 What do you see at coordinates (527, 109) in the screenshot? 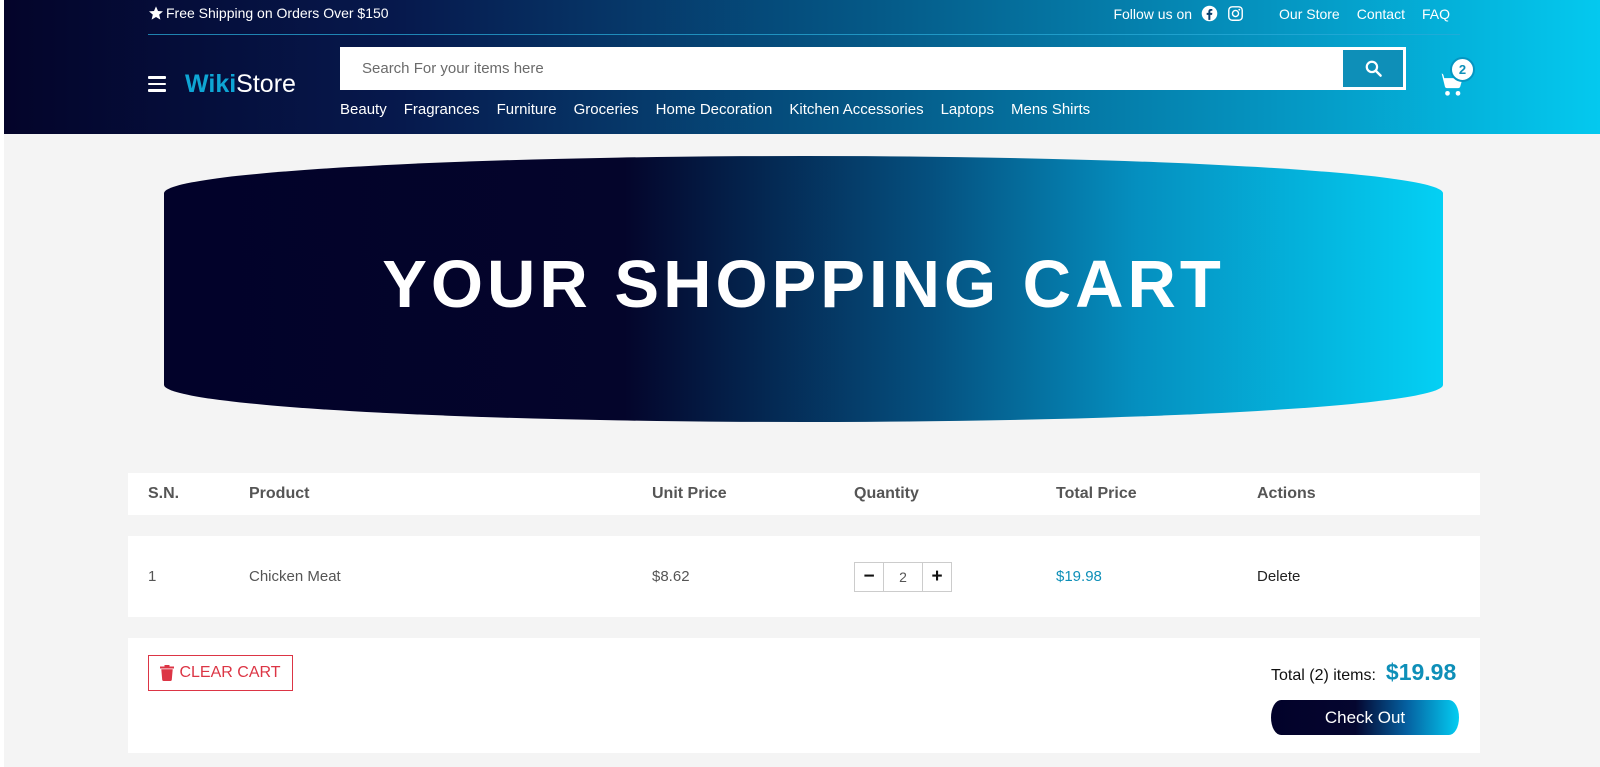
I see `category-furniture: Furniture` at bounding box center [527, 109].